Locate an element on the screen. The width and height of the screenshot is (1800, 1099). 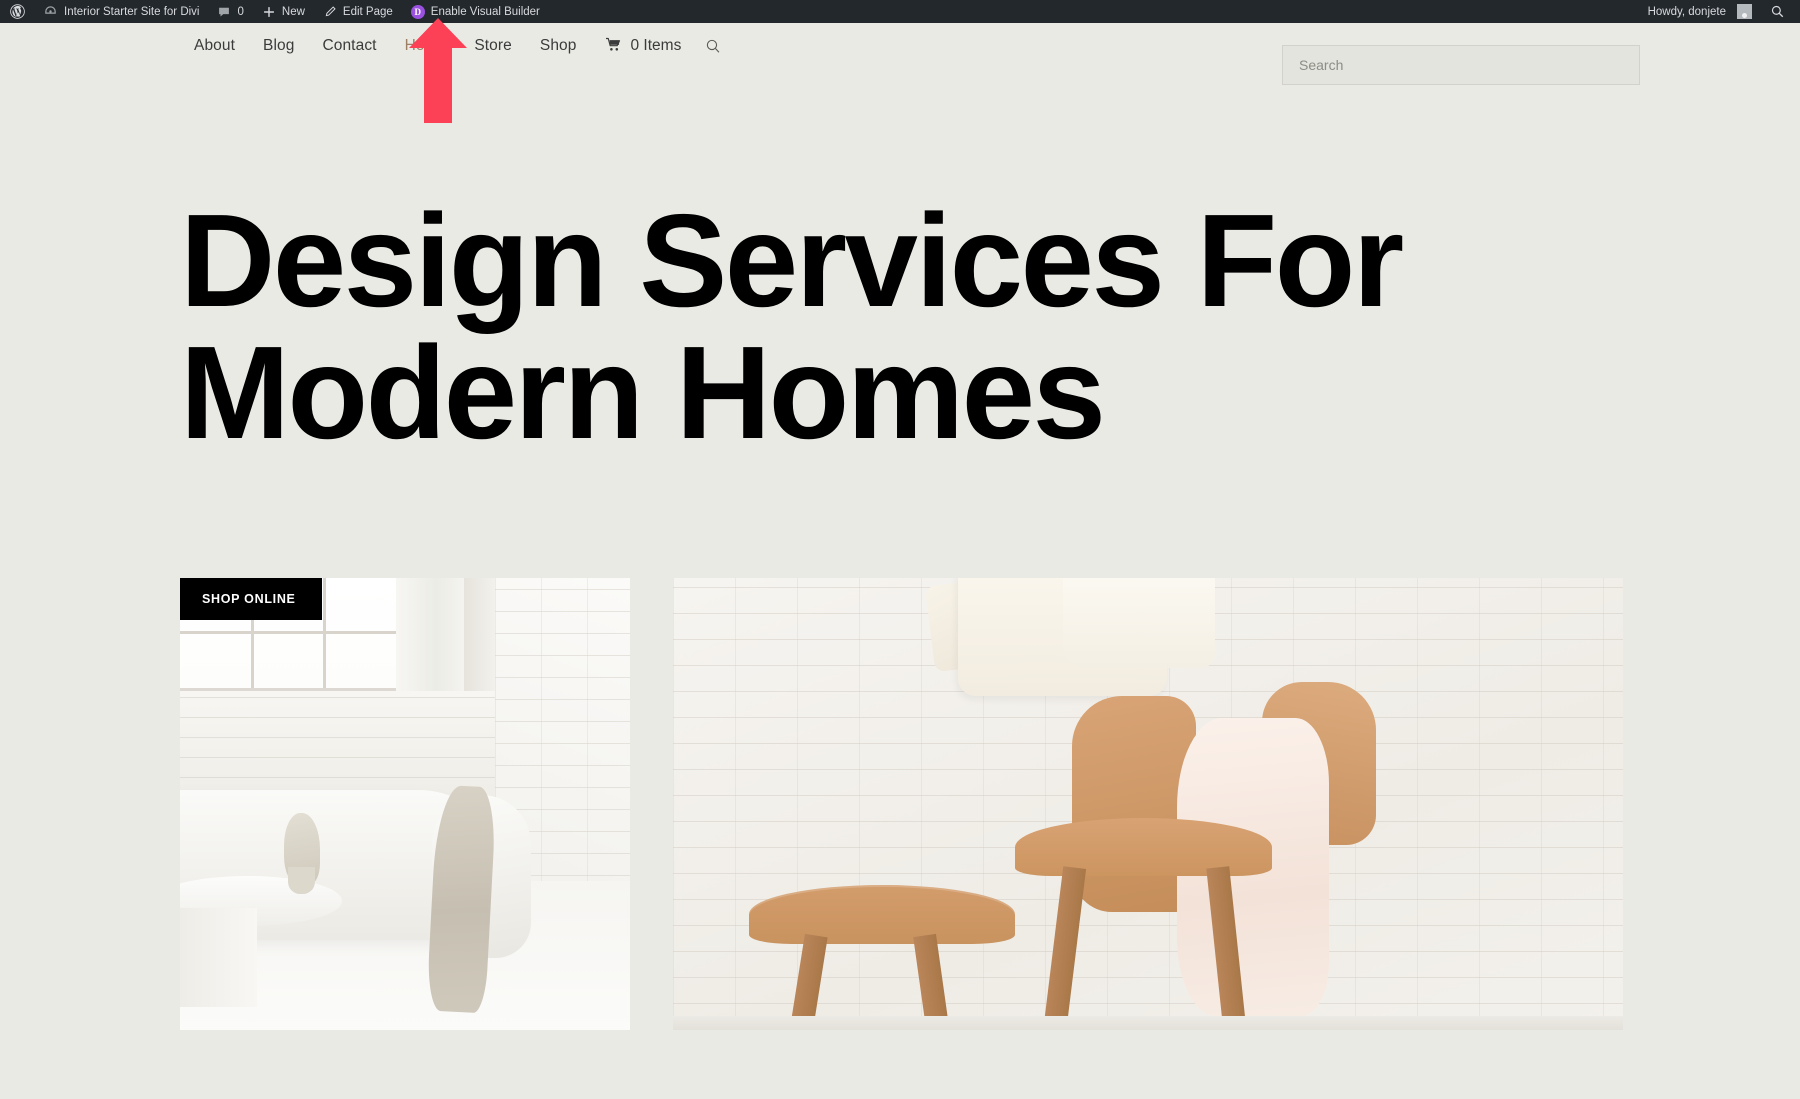
comment-icon is located at coordinates (224, 12).